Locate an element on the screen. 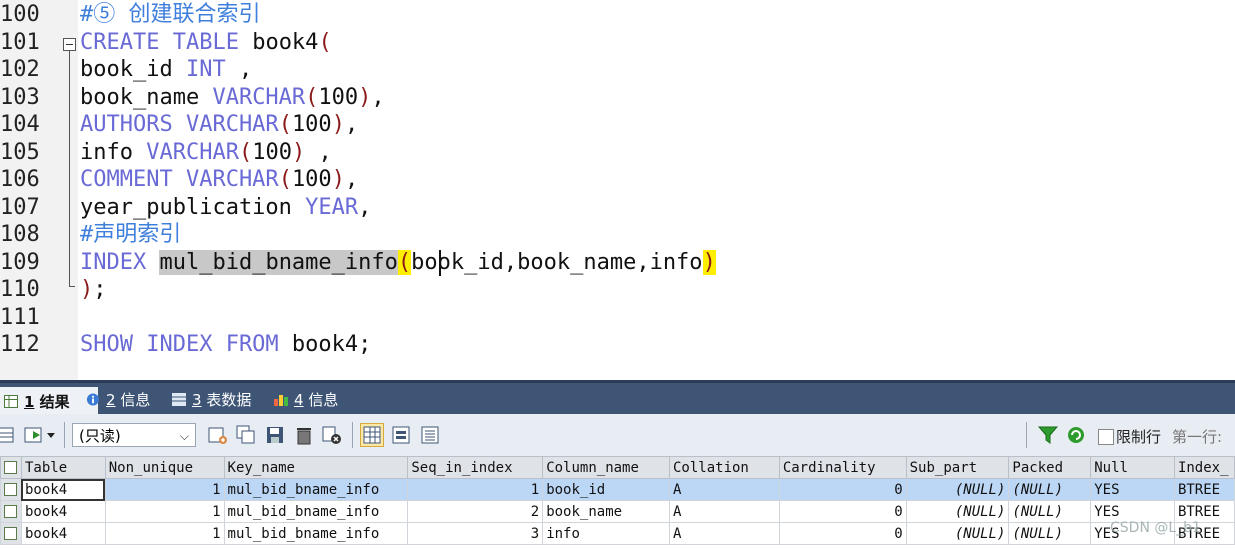  column-header: Column_name is located at coordinates (606, 467).